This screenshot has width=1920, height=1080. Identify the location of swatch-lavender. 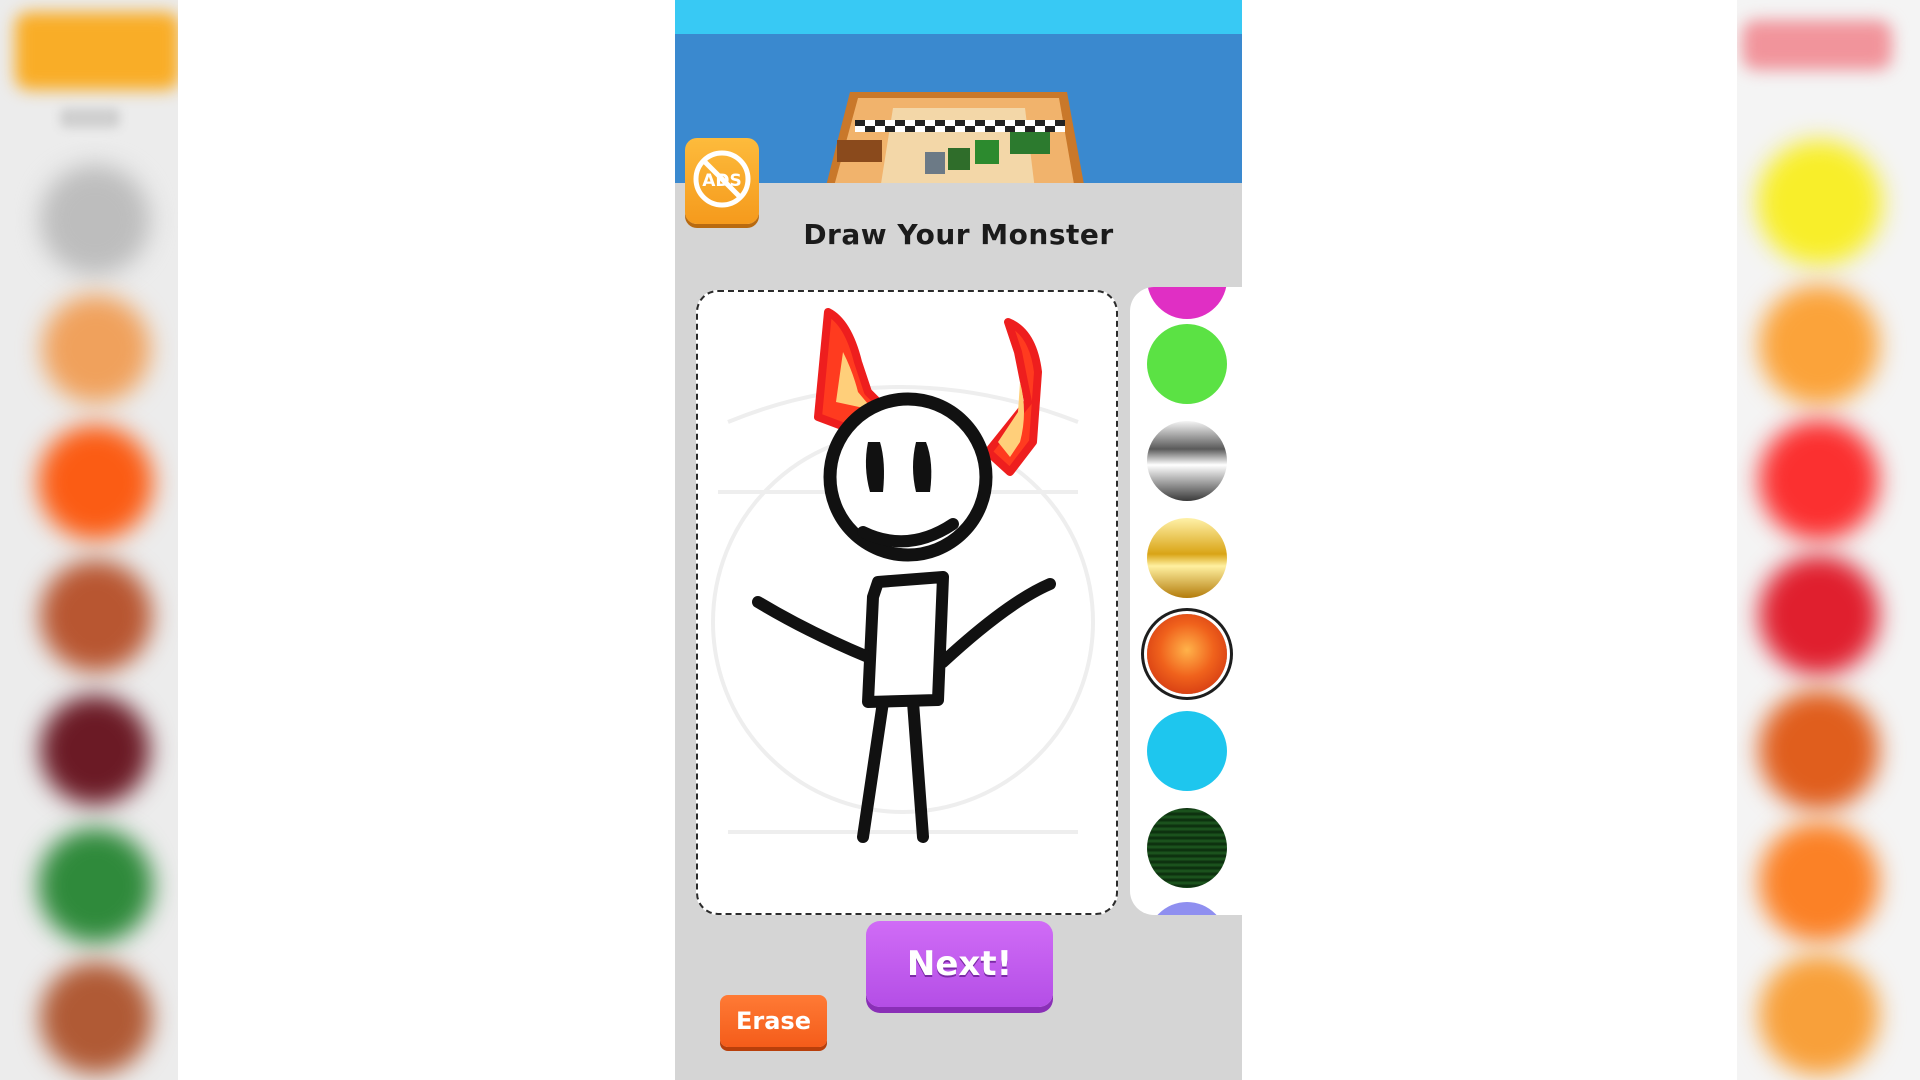
(1187, 908).